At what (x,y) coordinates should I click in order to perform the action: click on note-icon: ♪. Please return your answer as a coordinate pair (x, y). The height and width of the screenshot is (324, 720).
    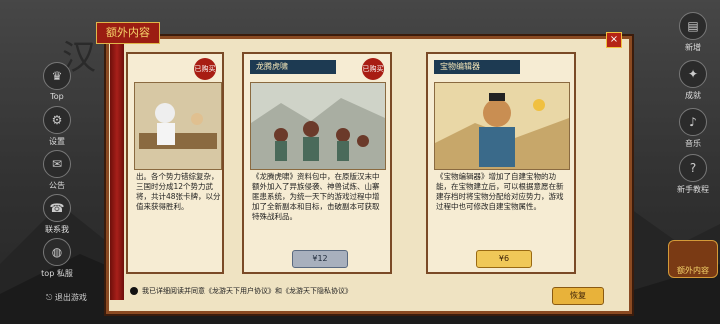
    Looking at the image, I should click on (693, 122).